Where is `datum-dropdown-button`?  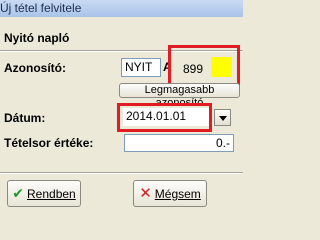
datum-dropdown-button is located at coordinates (222, 117).